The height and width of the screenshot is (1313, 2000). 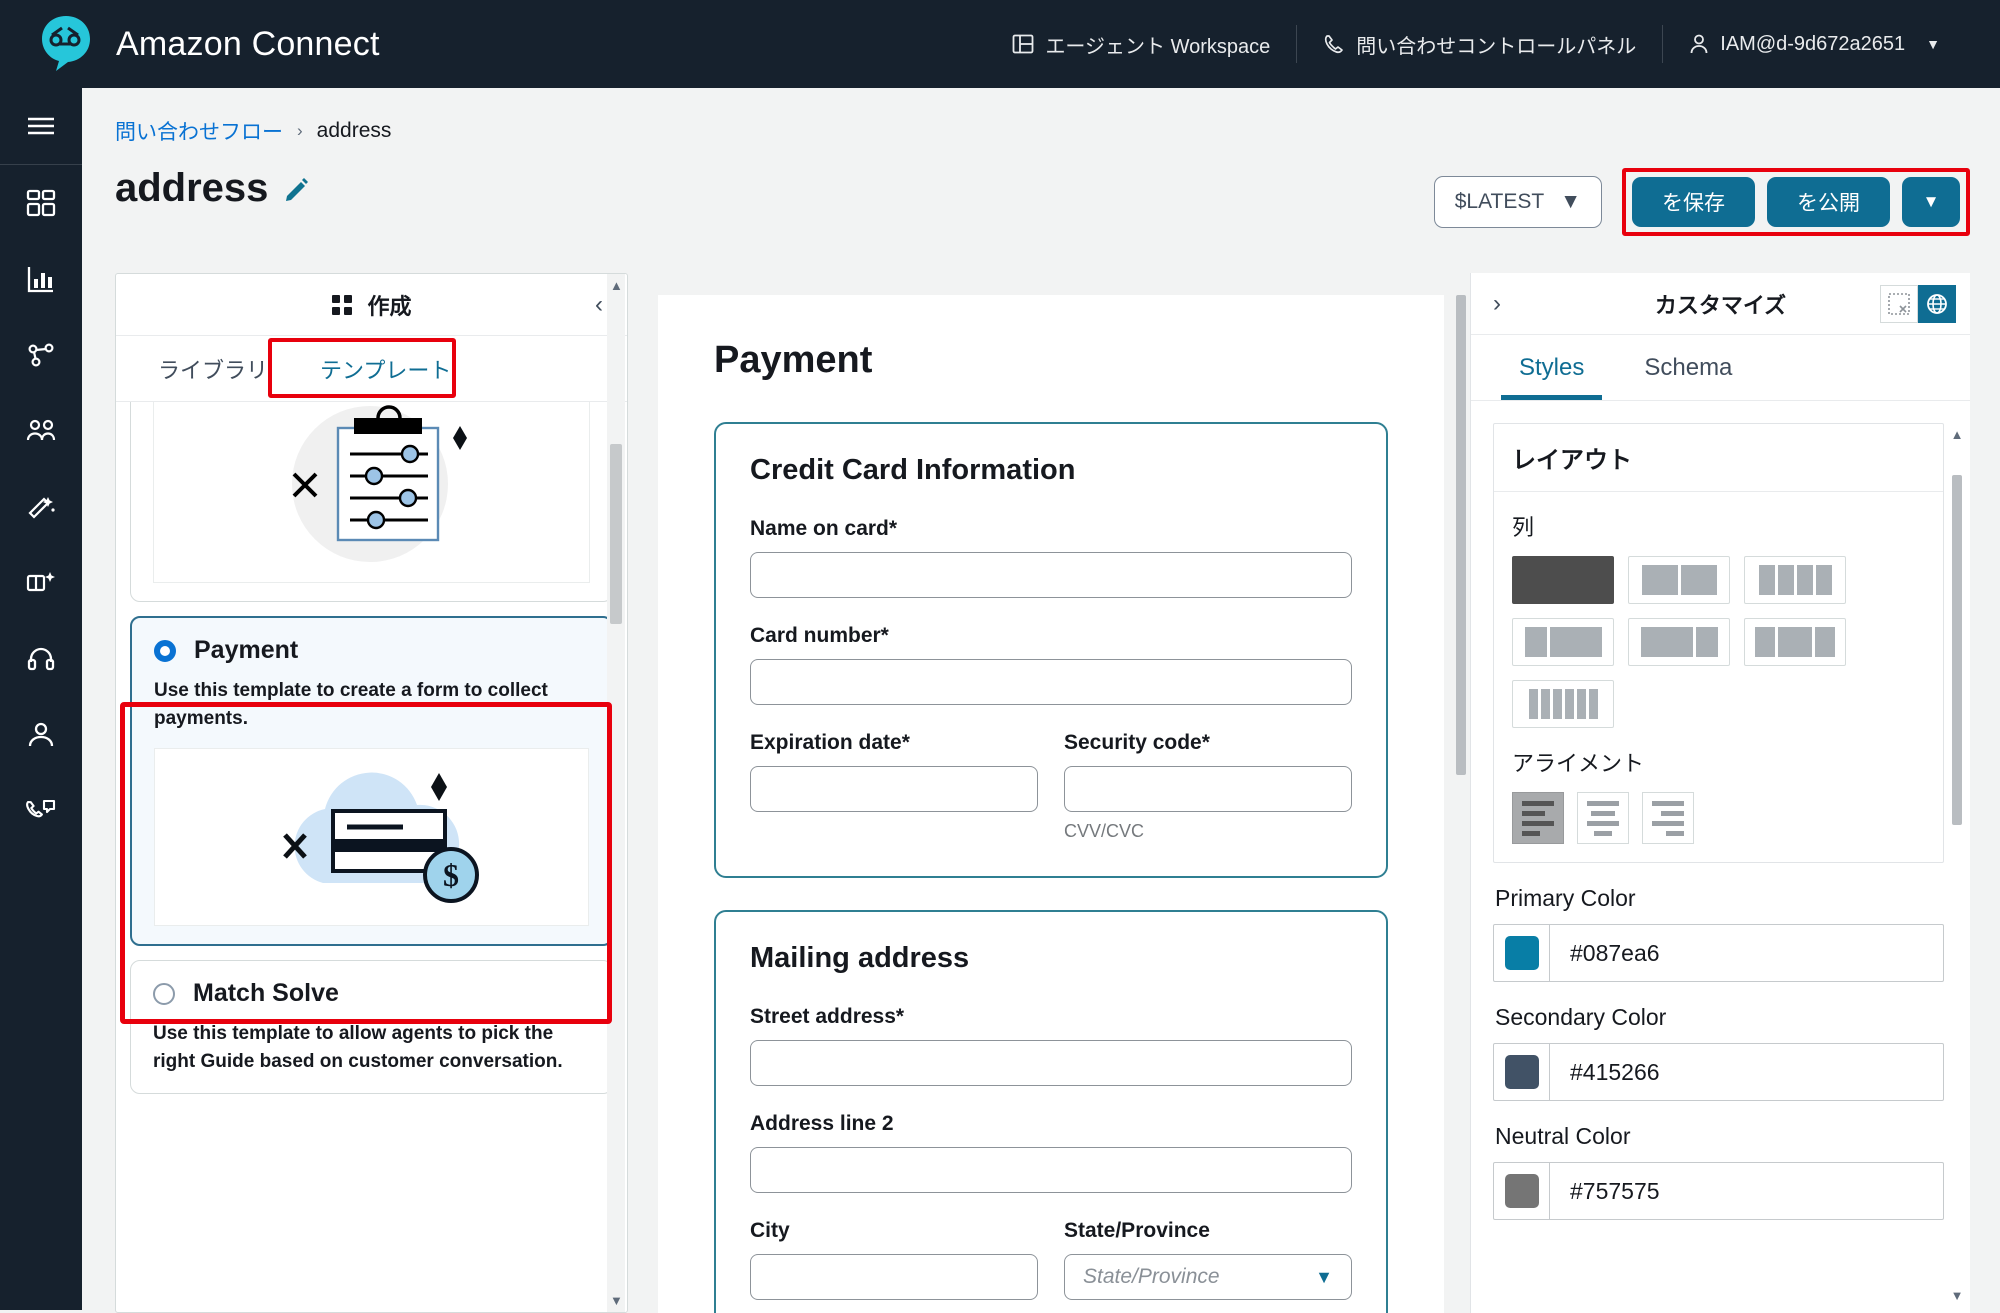 I want to click on neutral-color-field: #757575, so click(x=1718, y=1191).